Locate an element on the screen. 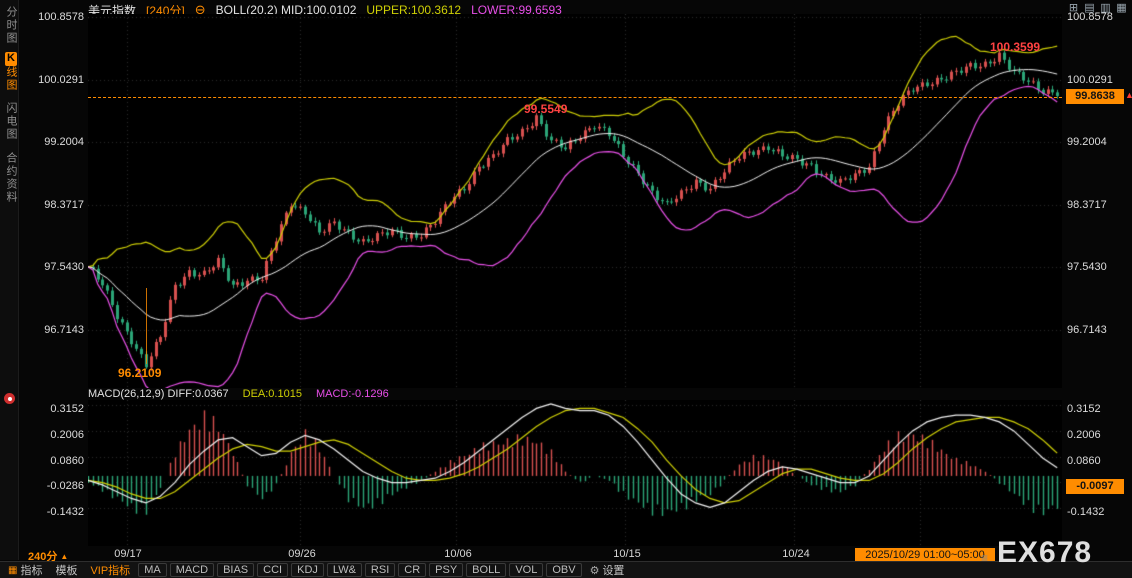  toolbar-tab-vol: VOL is located at coordinates (526, 570).